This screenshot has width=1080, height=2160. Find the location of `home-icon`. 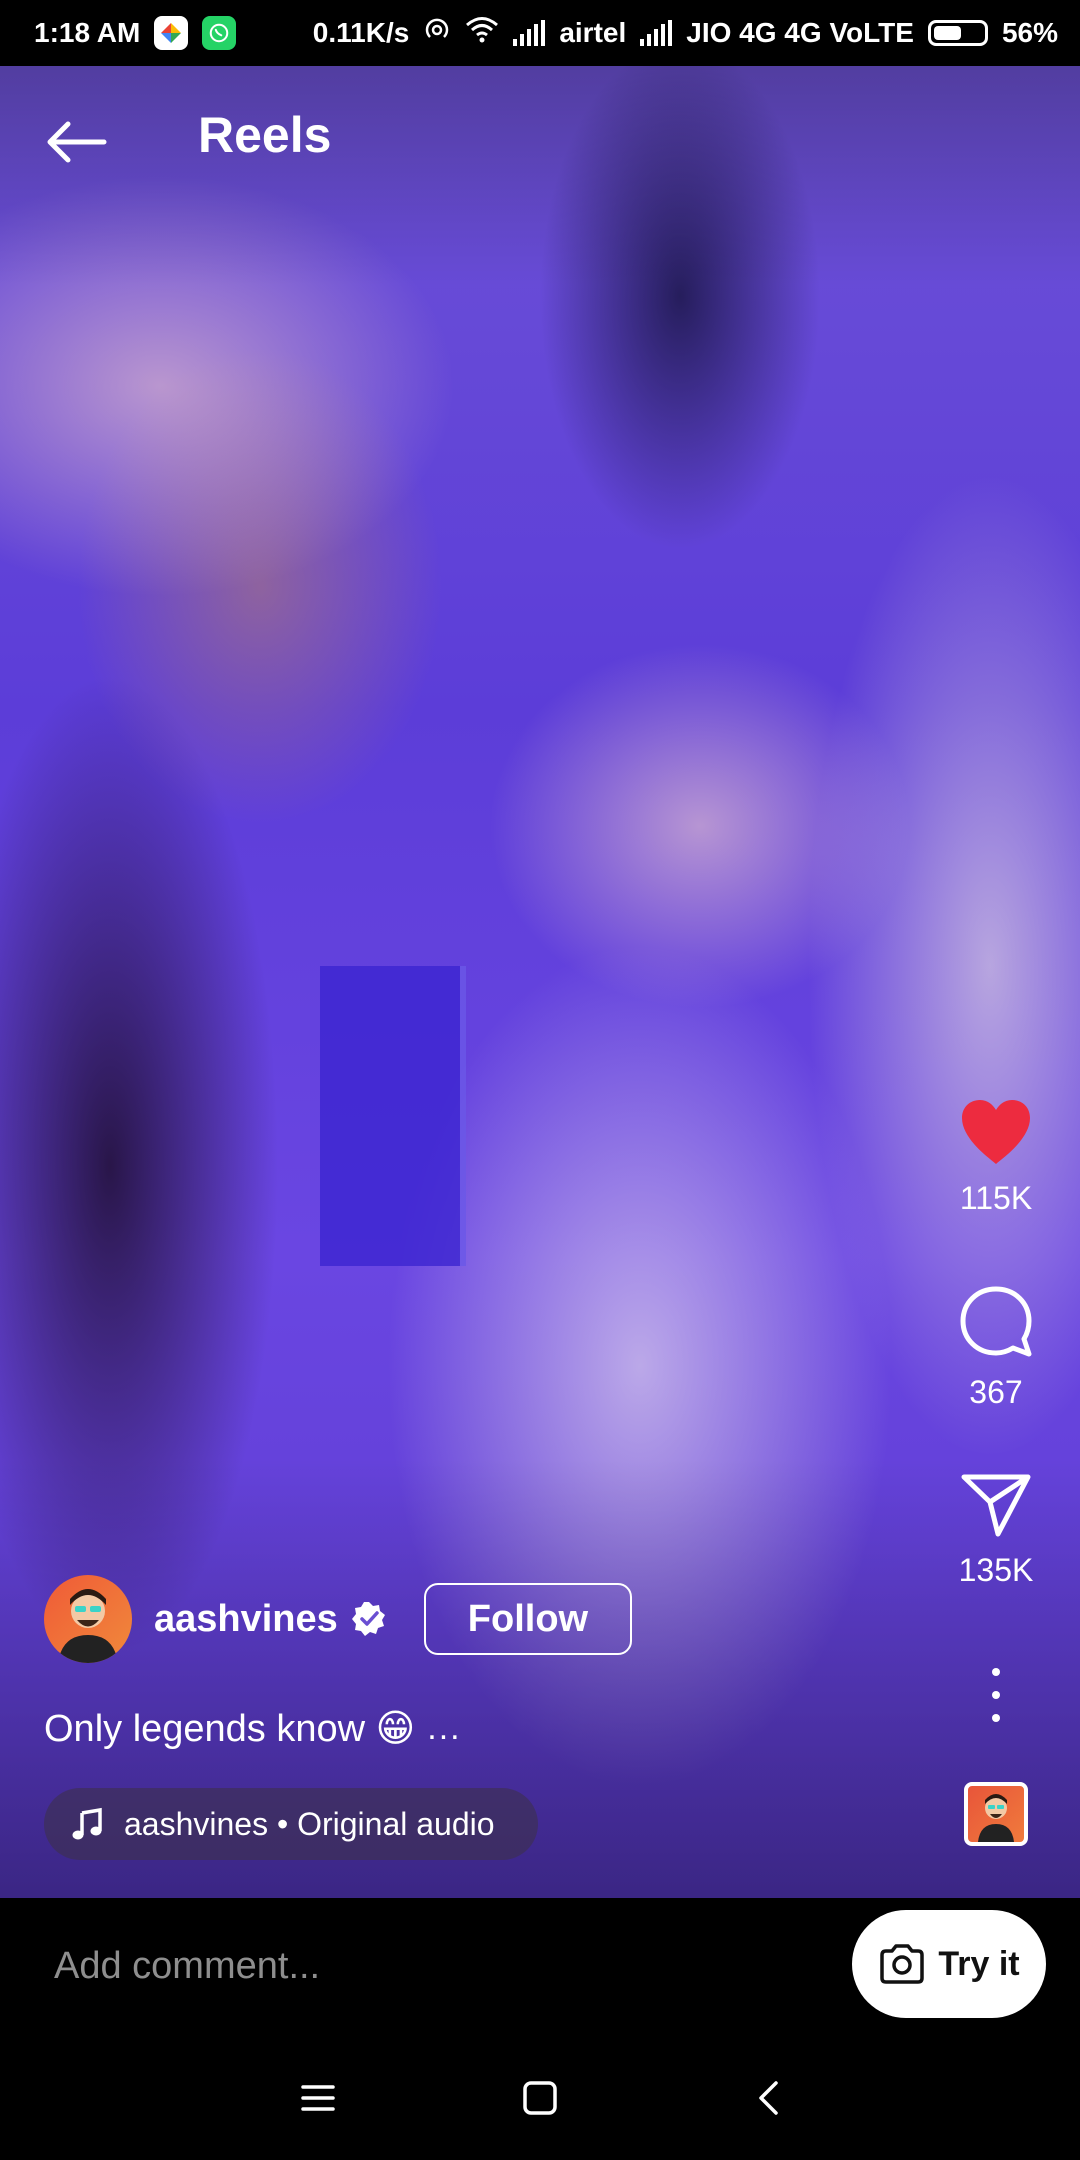

home-icon is located at coordinates (540, 2098).